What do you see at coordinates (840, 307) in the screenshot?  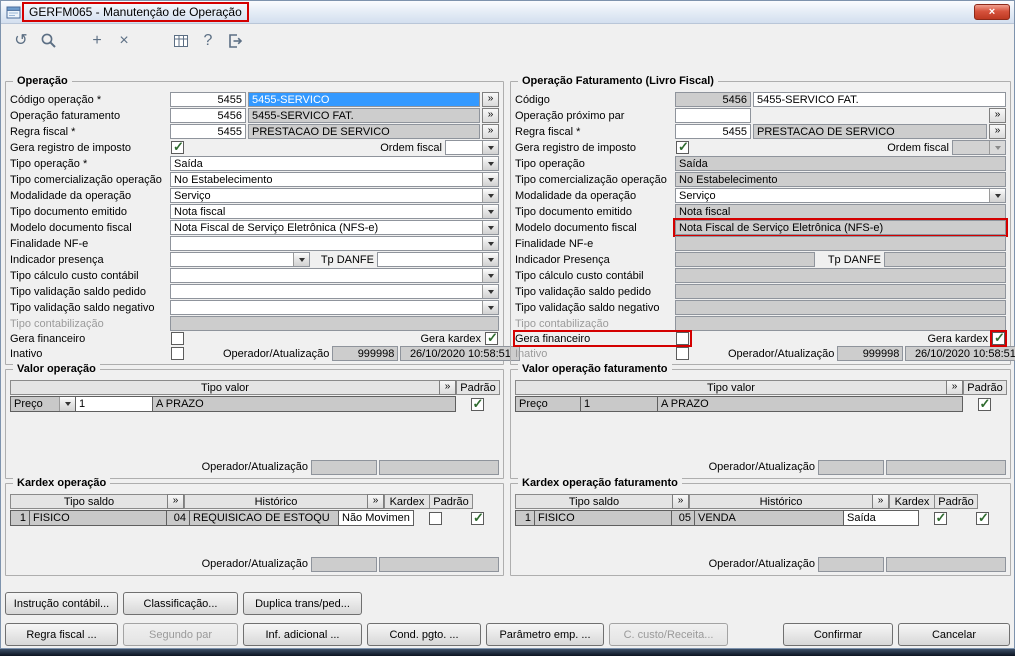 I see `fat-saldo-negativo-field` at bounding box center [840, 307].